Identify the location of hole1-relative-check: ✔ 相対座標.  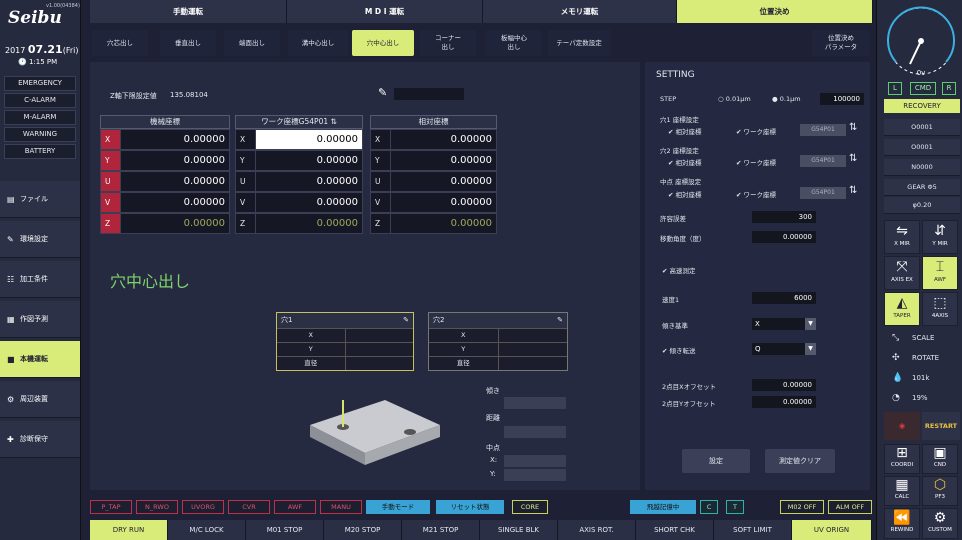
(685, 131).